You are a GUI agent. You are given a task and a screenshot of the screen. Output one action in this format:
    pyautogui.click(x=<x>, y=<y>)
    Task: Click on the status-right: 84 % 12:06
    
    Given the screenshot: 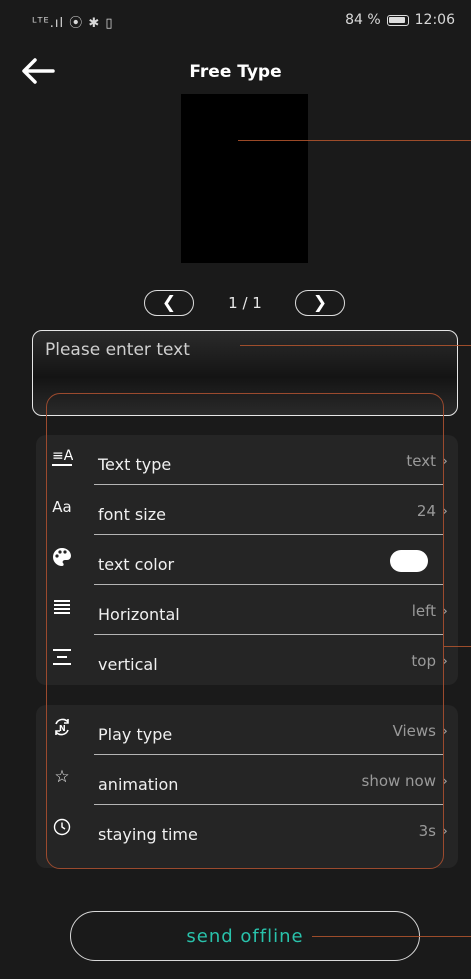 What is the action you would take?
    pyautogui.click(x=400, y=20)
    